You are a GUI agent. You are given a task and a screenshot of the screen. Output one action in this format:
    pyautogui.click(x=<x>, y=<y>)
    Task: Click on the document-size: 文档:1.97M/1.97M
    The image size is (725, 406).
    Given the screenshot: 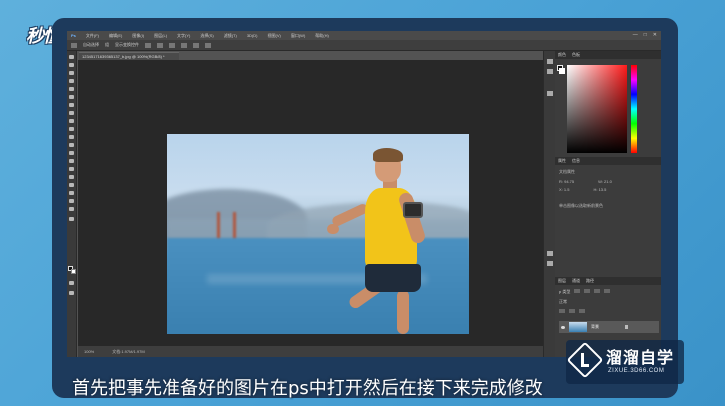 What is the action you would take?
    pyautogui.click(x=128, y=351)
    